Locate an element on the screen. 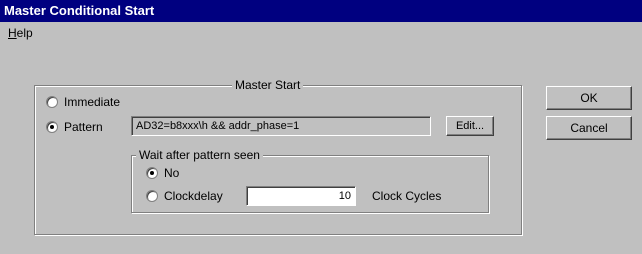 The width and height of the screenshot is (642, 254). clockdelay-radio-row: Clockdelay is located at coordinates (184, 196).